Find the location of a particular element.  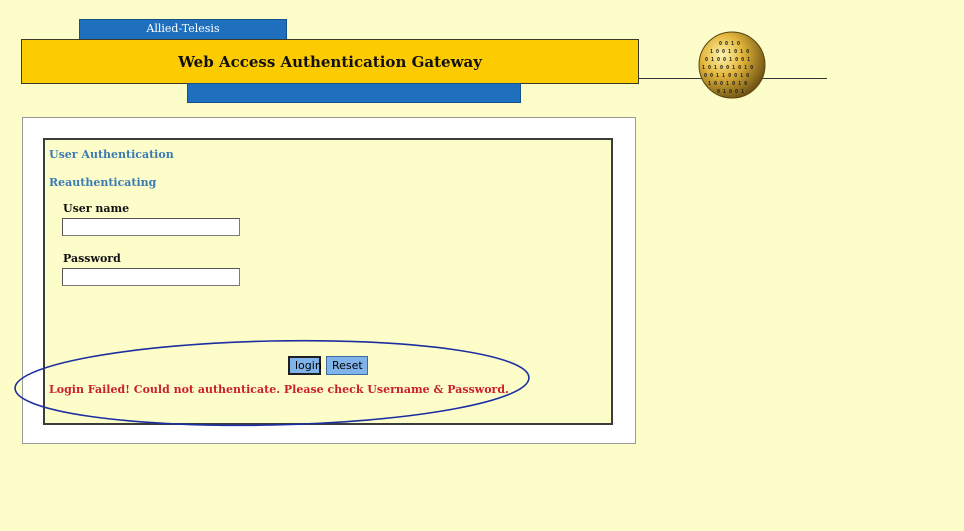

username-field is located at coordinates (151, 227).